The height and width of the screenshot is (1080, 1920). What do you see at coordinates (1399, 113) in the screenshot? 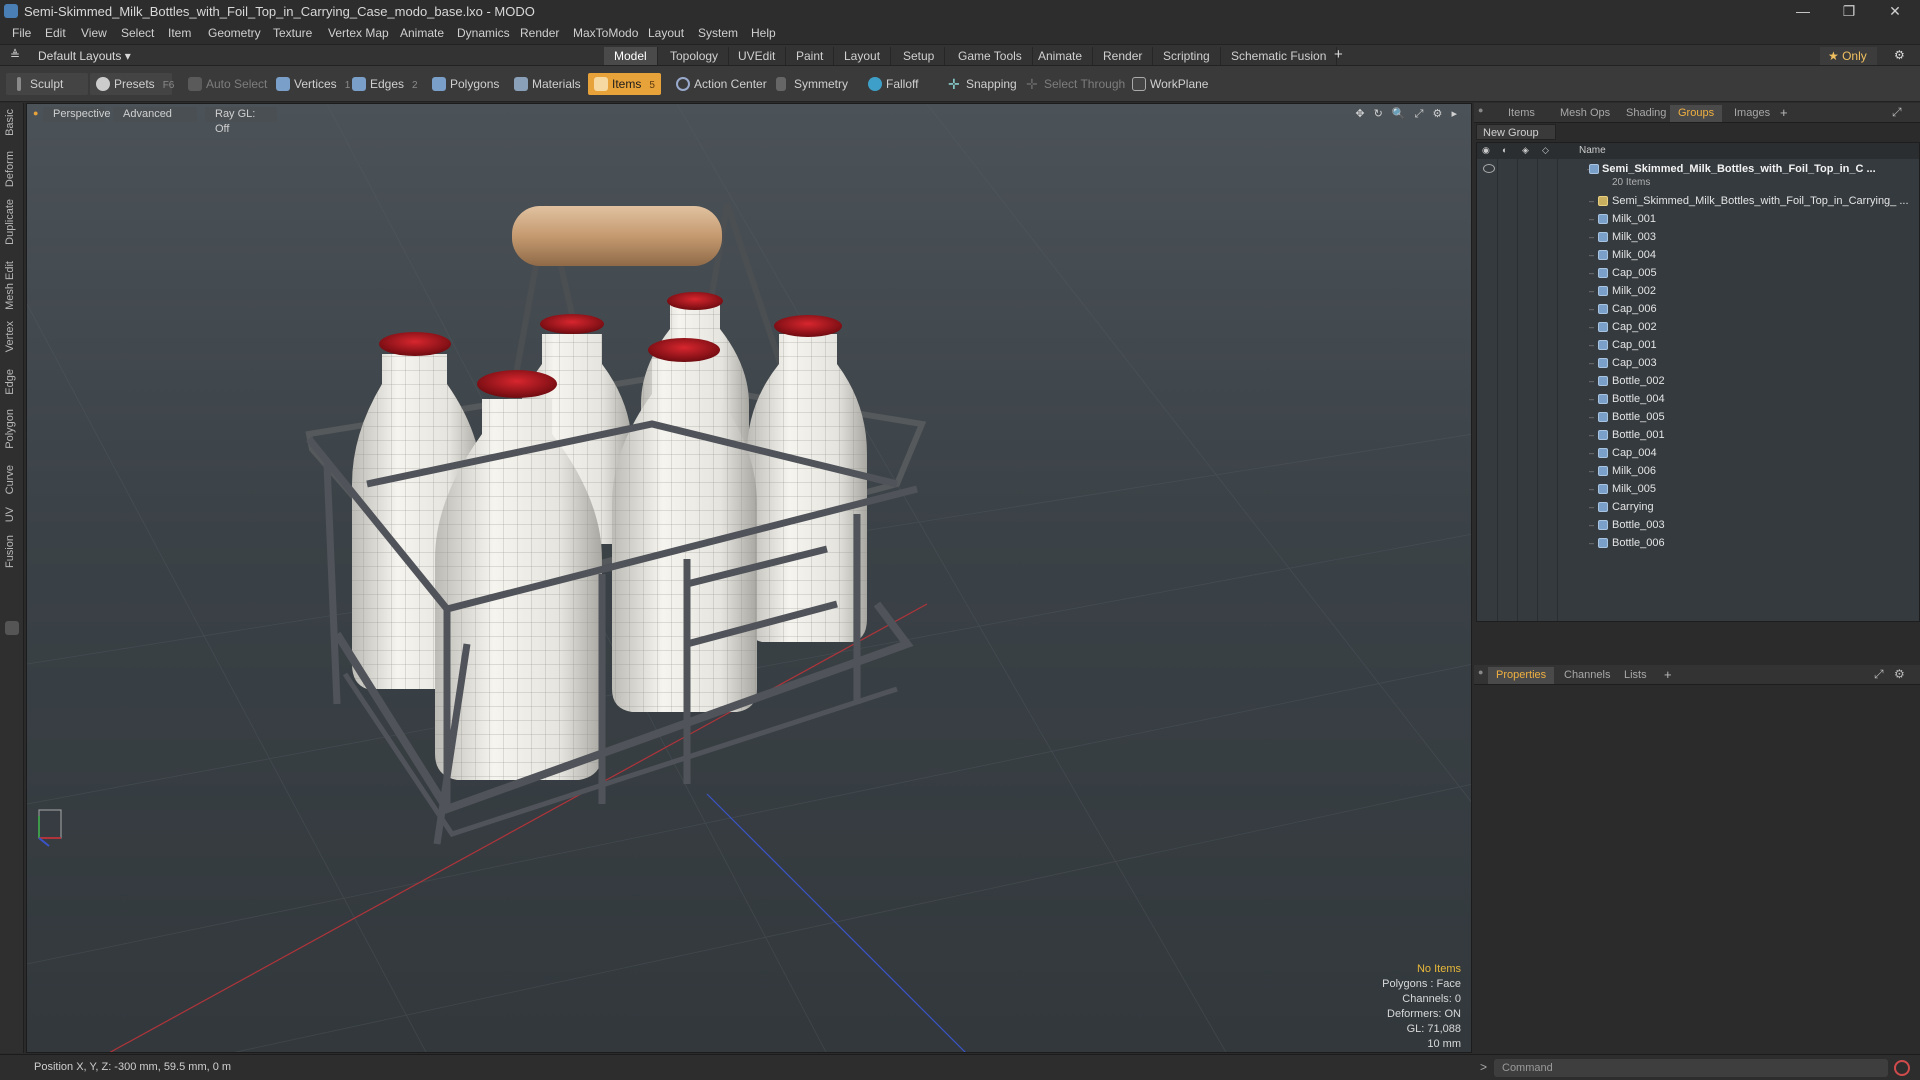
I see `zoom-icon: 🔍` at bounding box center [1399, 113].